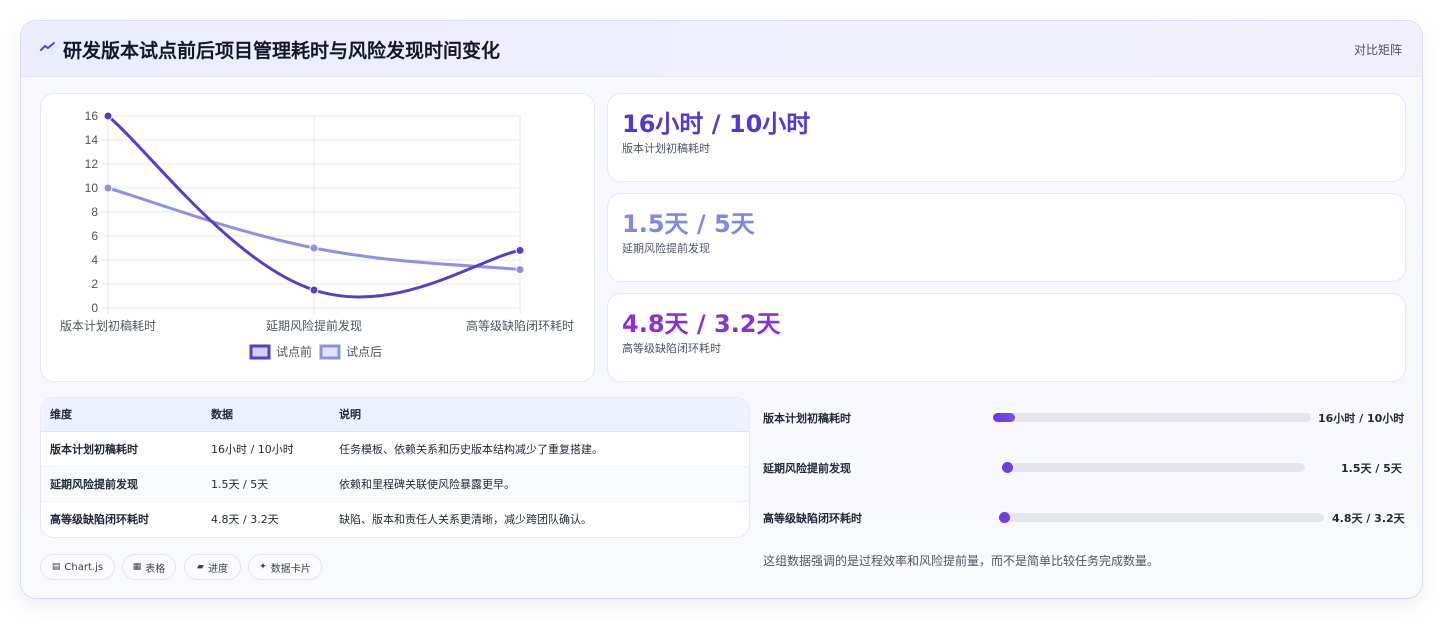  I want to click on y-tick-label: 10, so click(92, 188).